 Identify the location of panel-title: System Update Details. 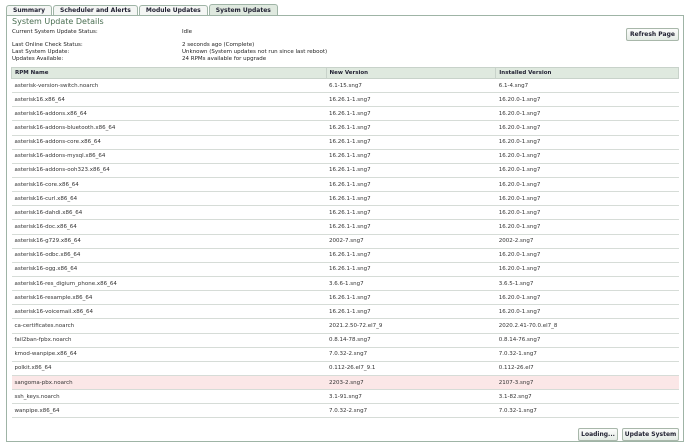
(58, 21).